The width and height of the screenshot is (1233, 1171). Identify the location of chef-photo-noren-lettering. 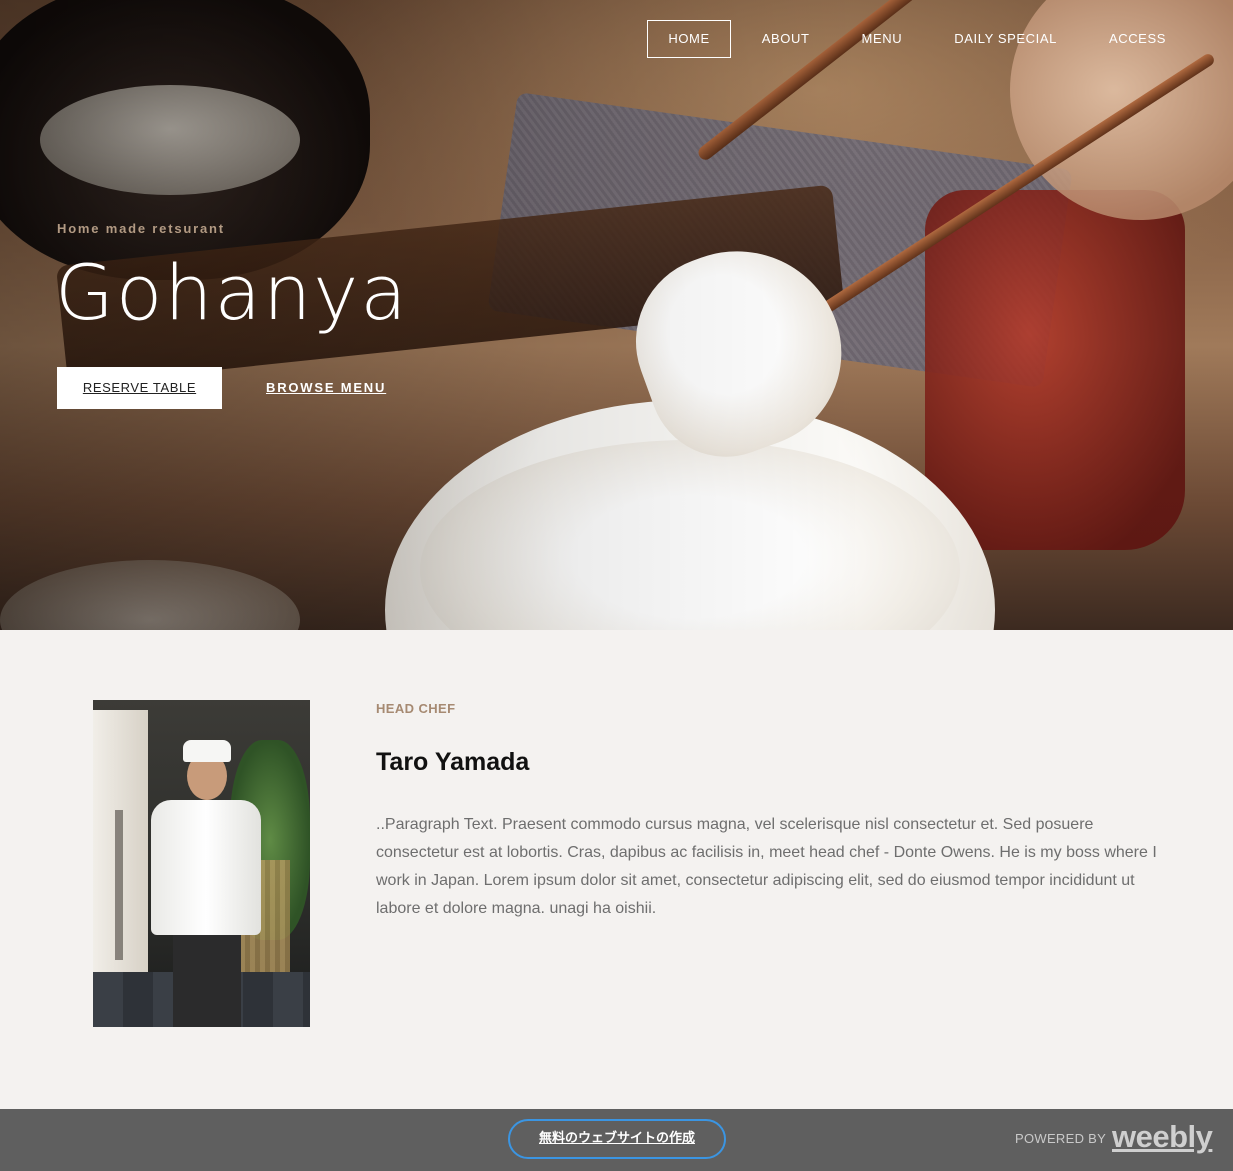
(119, 885).